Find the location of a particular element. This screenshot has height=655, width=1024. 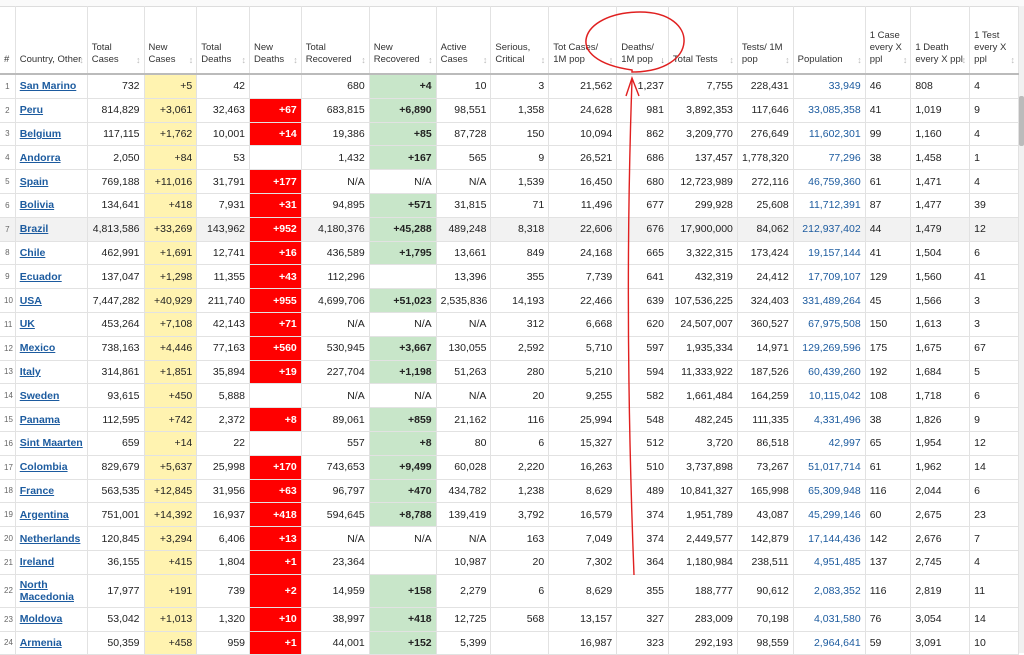

country-link: Sweden is located at coordinates (40, 396).